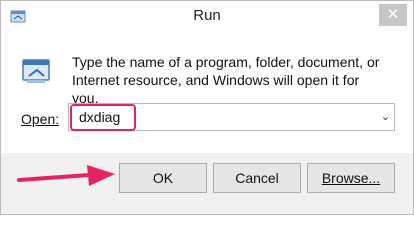 The image size is (414, 240). I want to click on title-bar: Run ✕, so click(207, 16).